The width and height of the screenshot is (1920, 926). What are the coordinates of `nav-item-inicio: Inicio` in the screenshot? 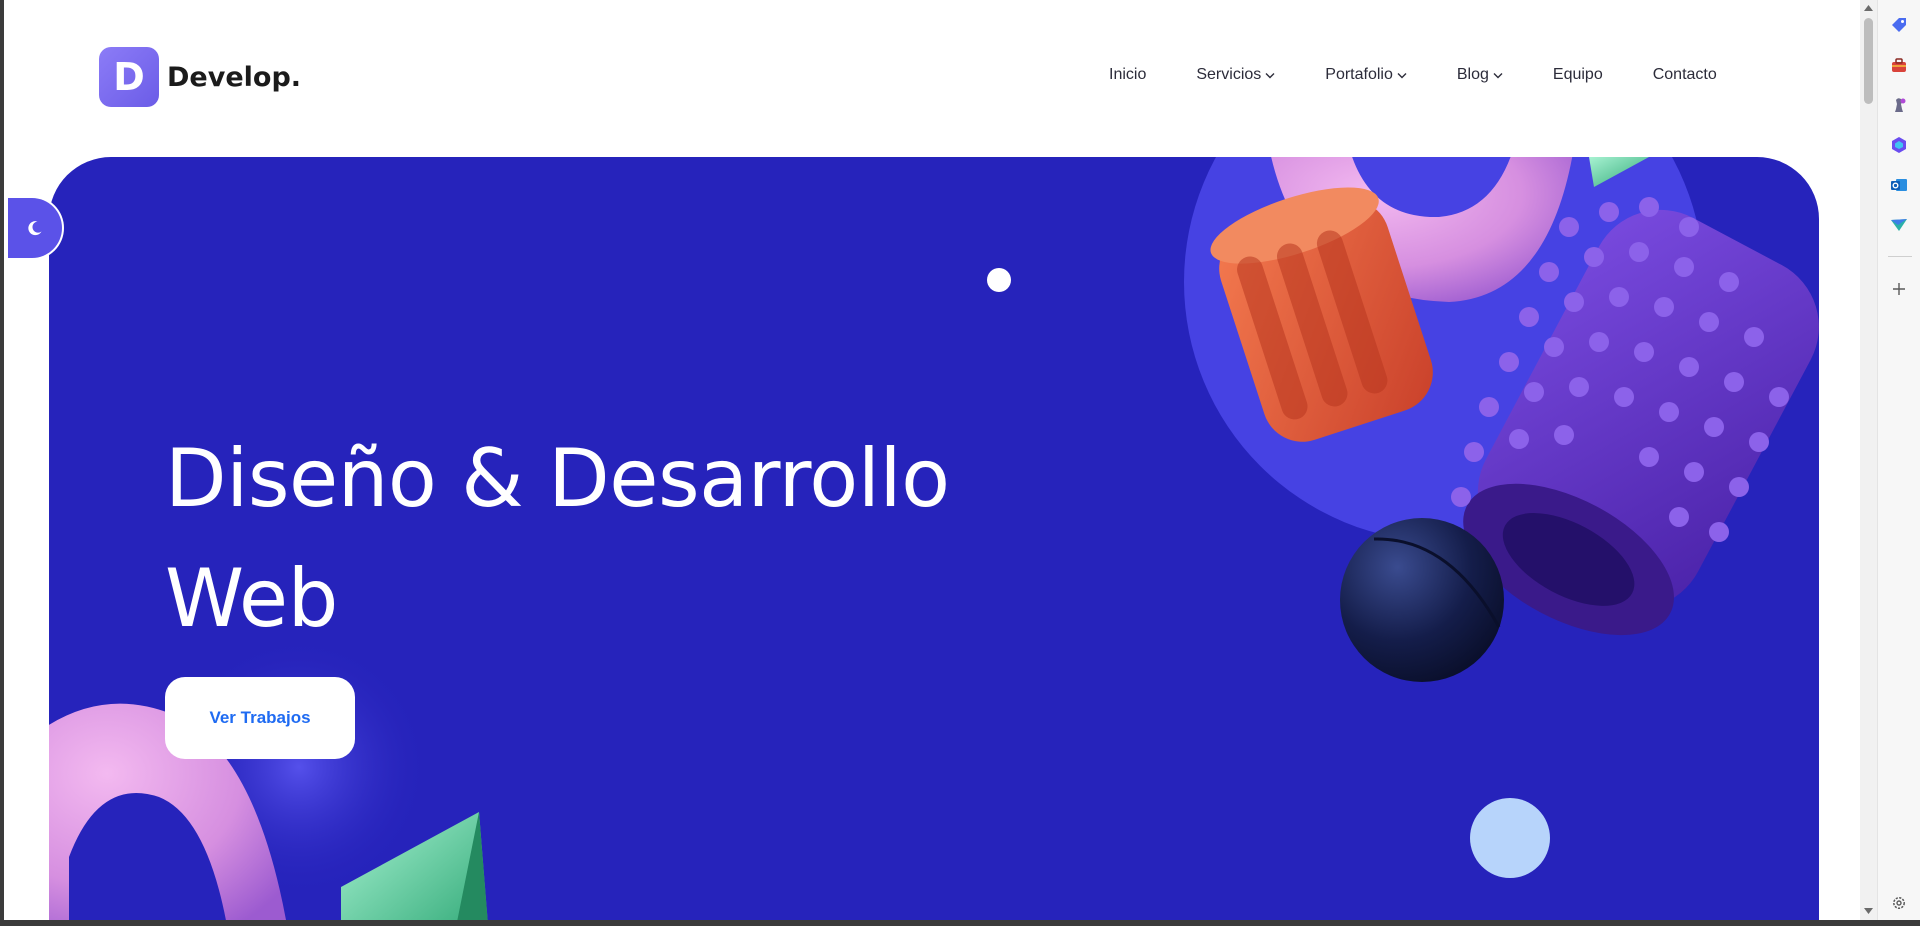 It's located at (1127, 75).